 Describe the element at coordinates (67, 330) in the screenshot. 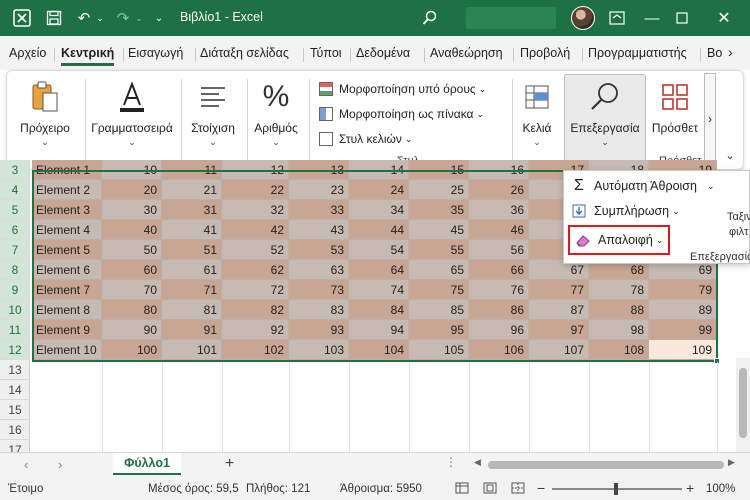

I see `row-label-cell: Element 9` at that location.